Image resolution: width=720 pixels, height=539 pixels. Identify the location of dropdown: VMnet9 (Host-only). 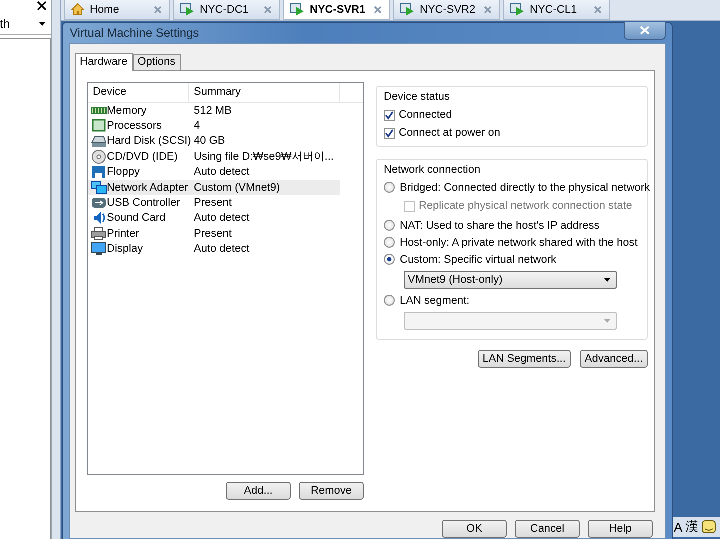
(510, 280).